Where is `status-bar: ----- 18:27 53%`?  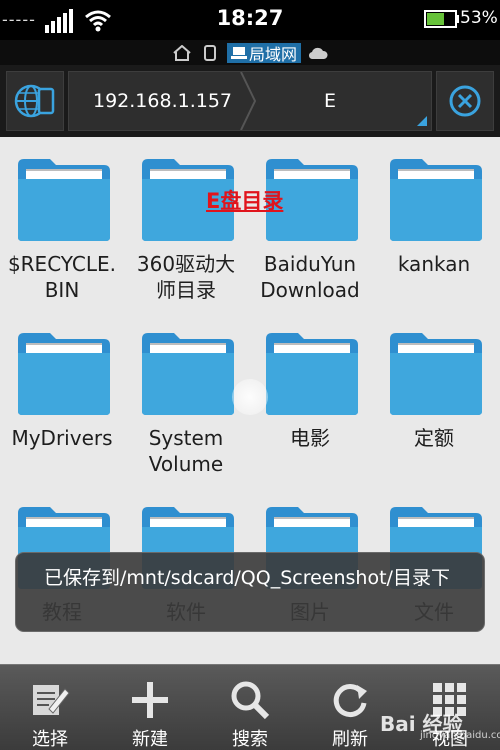 status-bar: ----- 18:27 53% is located at coordinates (250, 20).